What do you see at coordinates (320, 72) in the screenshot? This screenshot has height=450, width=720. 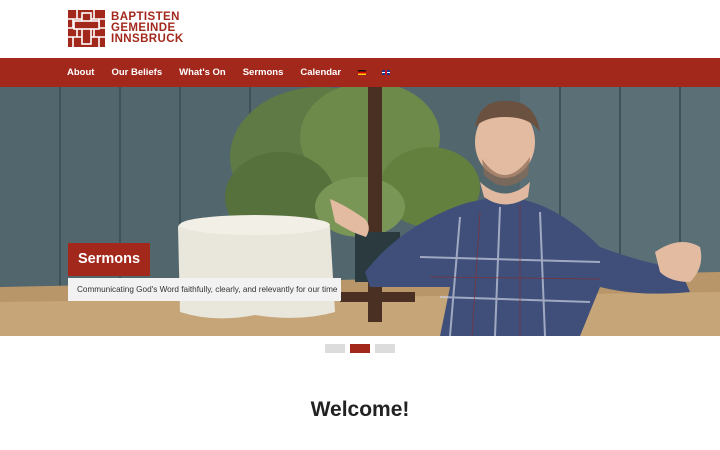 I see `nav-item-calendar: Calendar` at bounding box center [320, 72].